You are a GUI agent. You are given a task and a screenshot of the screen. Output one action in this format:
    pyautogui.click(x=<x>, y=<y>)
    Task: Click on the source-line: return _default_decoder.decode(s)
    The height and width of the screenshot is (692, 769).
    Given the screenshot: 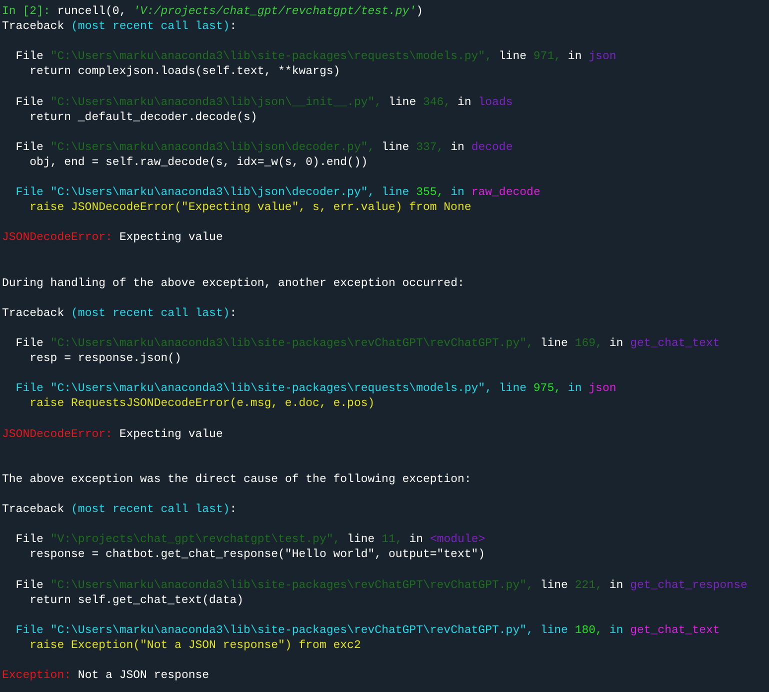 What is the action you would take?
    pyautogui.click(x=143, y=117)
    